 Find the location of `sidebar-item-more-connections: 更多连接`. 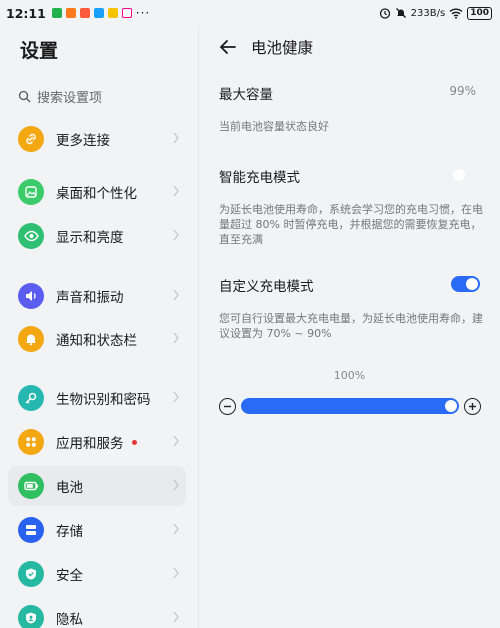

sidebar-item-more-connections: 更多连接 is located at coordinates (97, 139).